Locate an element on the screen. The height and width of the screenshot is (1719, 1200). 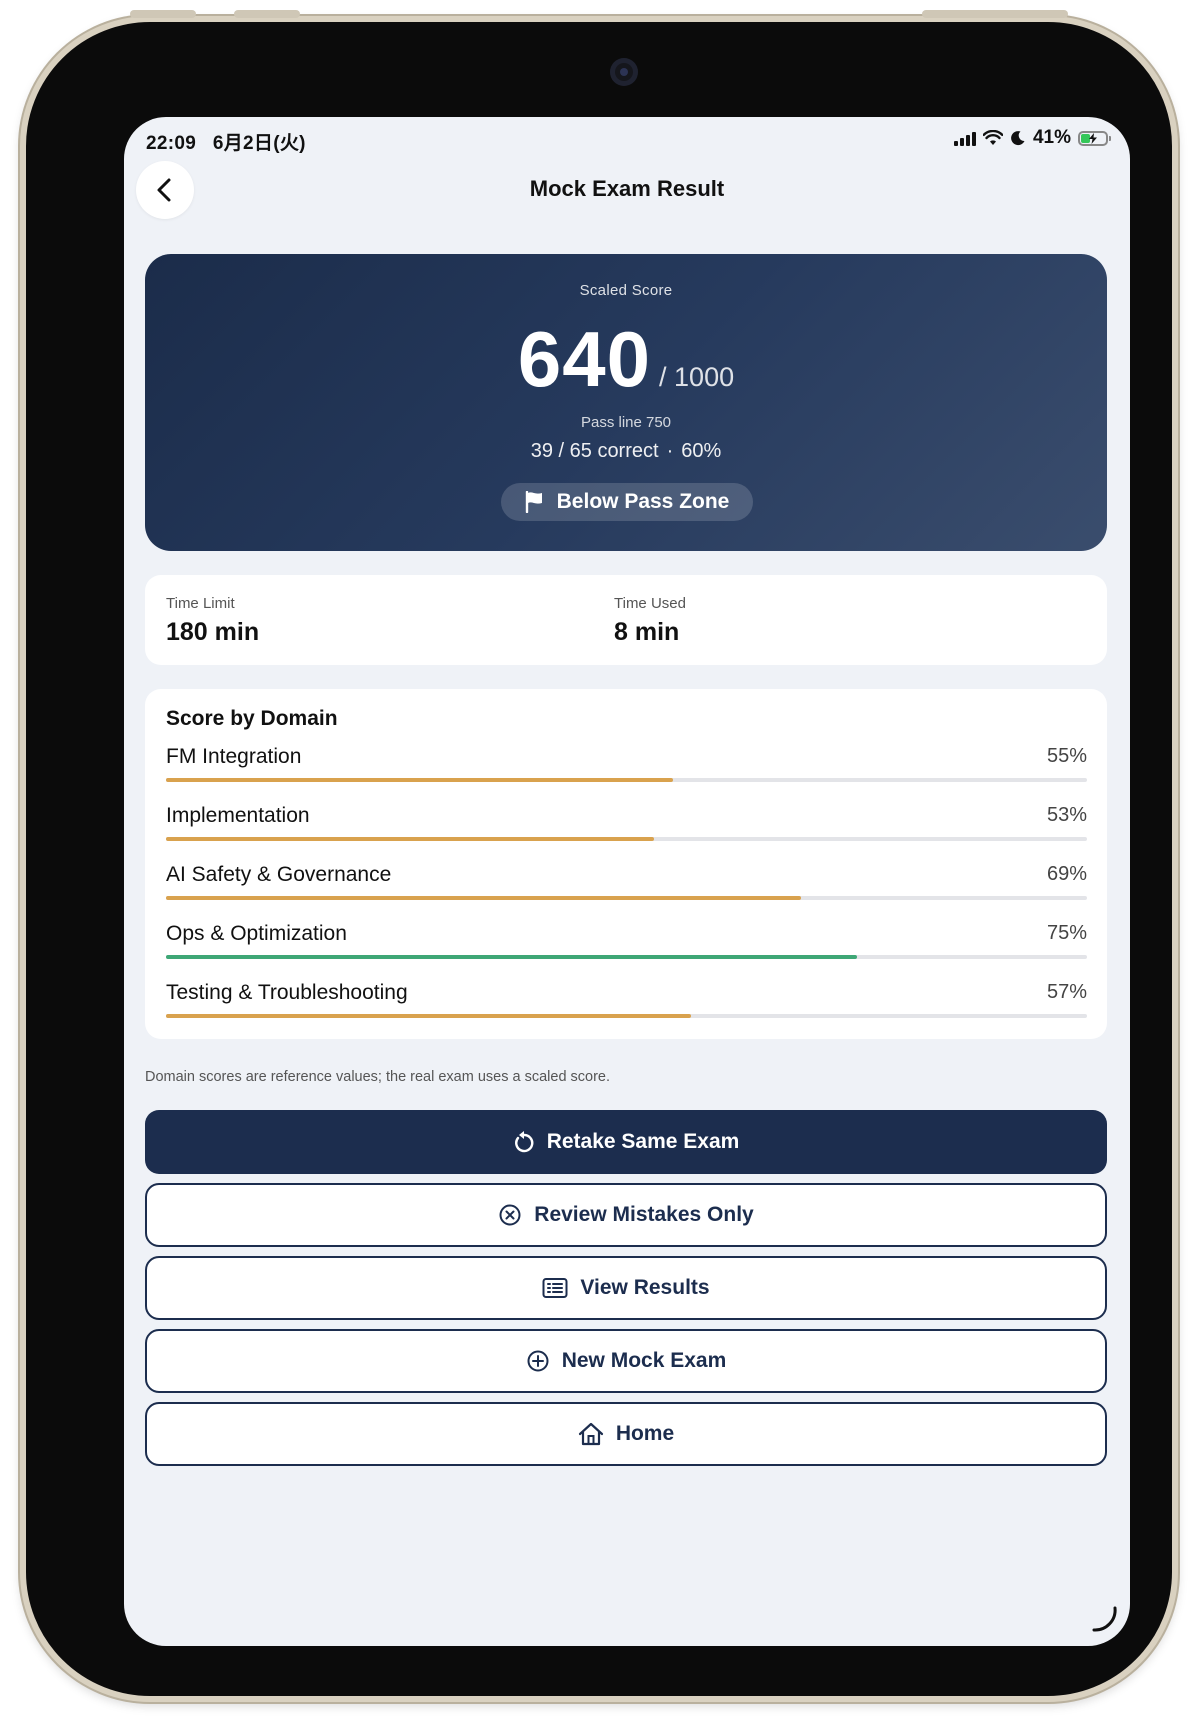
domain-percent: 53% is located at coordinates (1066, 815).